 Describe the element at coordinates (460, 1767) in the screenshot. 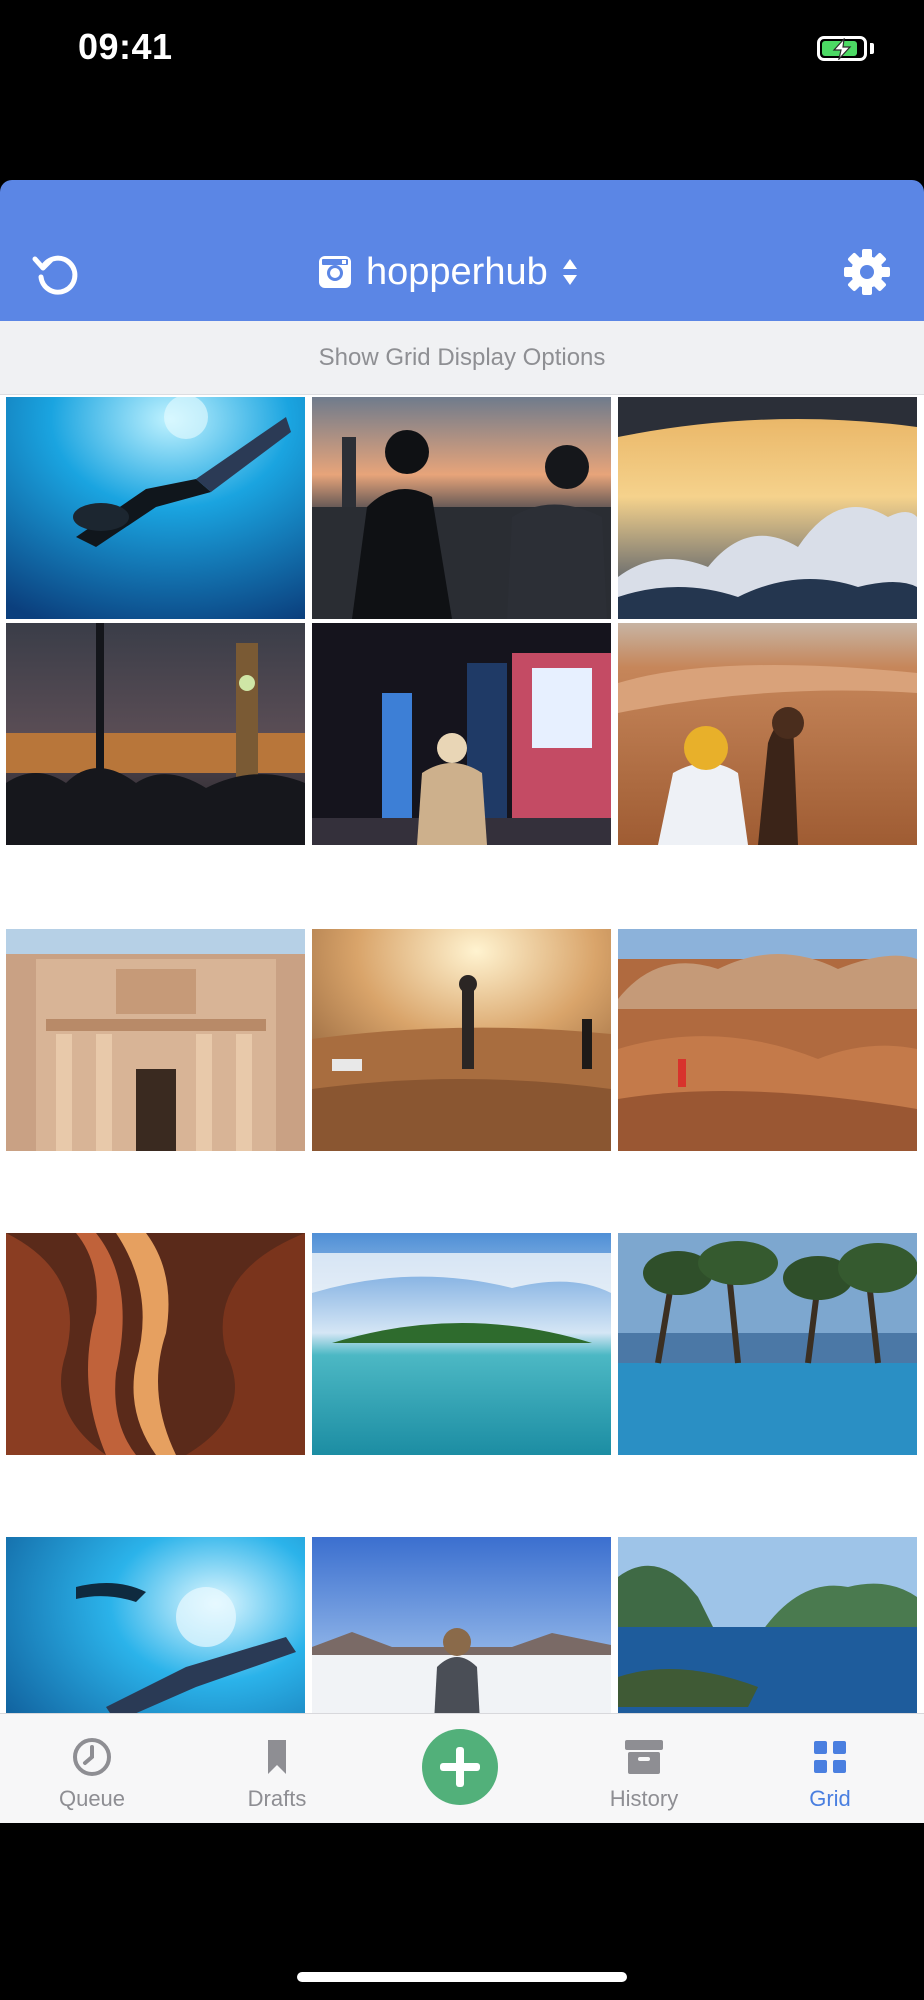

I see `add-post-button` at that location.